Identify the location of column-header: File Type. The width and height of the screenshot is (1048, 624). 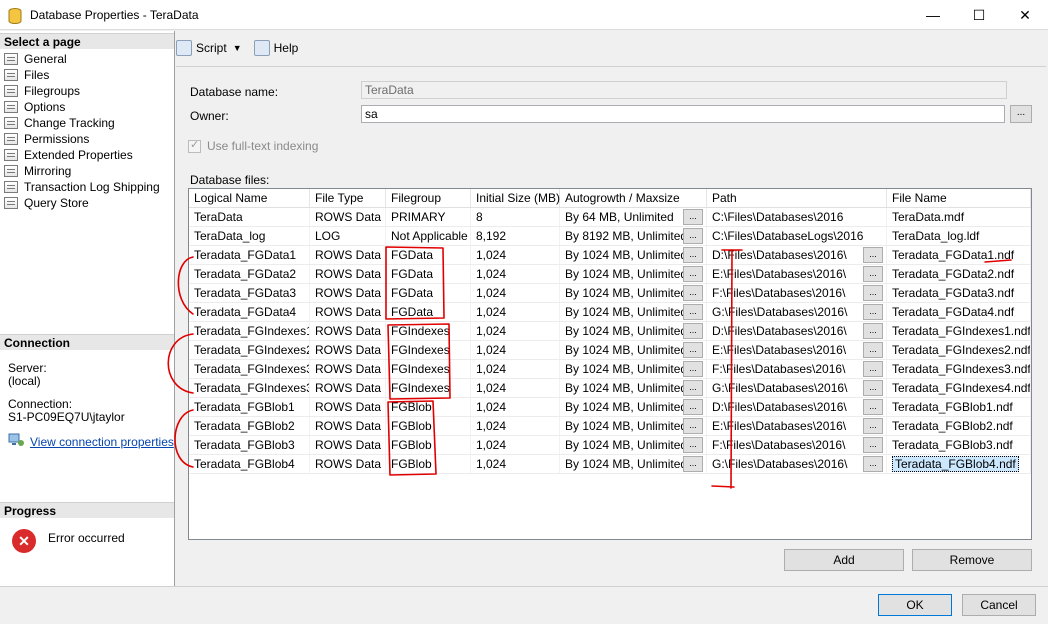
(348, 198).